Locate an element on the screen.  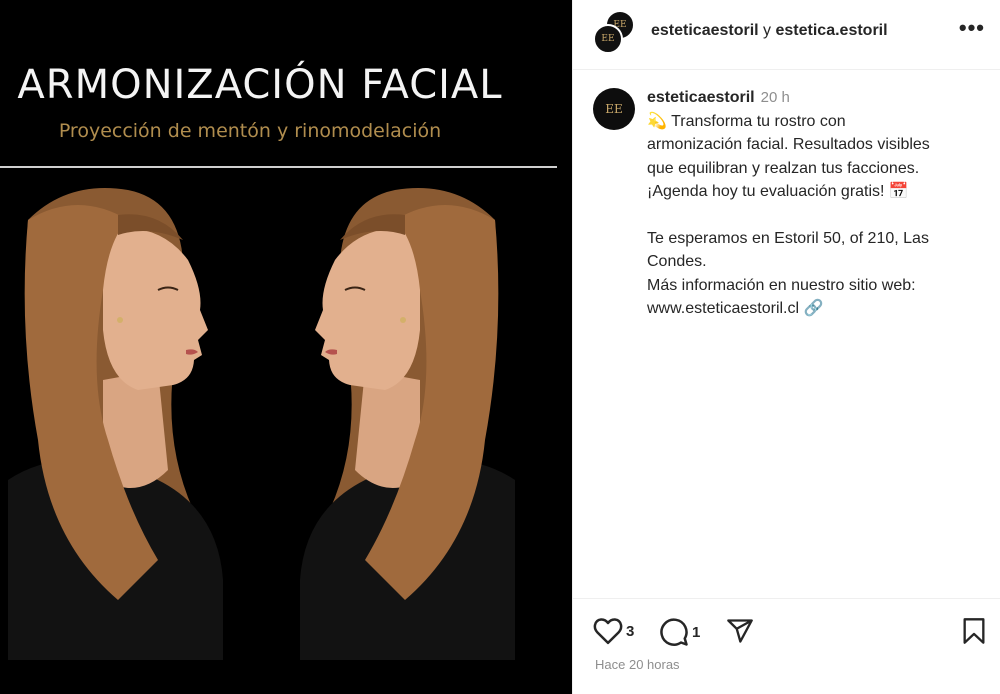
timestamp: 20 h is located at coordinates (775, 97).